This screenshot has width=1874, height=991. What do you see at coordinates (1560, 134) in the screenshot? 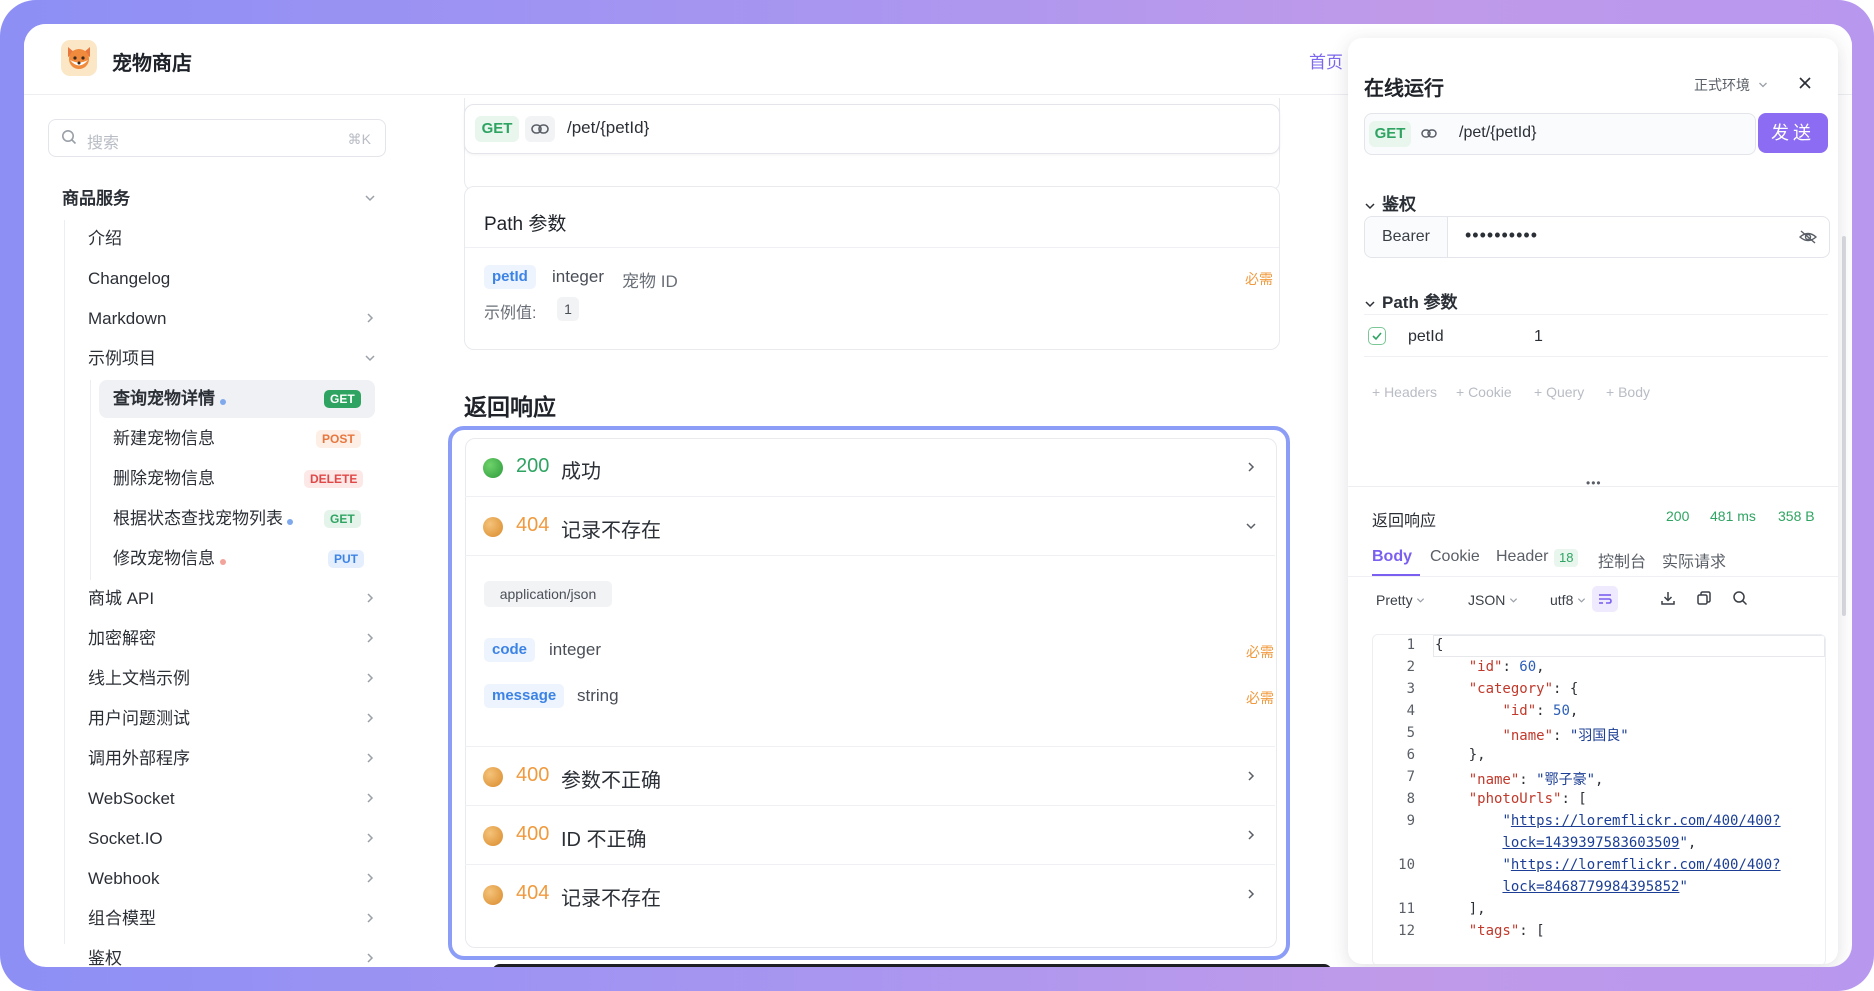
I see `request-url-input: GET /pet/{petId}` at bounding box center [1560, 134].